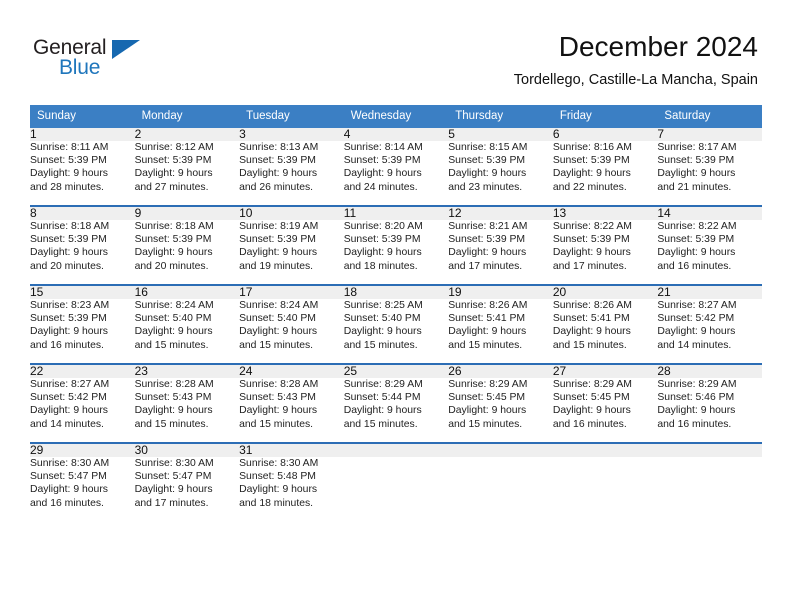 This screenshot has width=792, height=612. Describe the element at coordinates (487, 319) in the screenshot. I see `sunset-text: Sunset: 5:41 PM` at that location.